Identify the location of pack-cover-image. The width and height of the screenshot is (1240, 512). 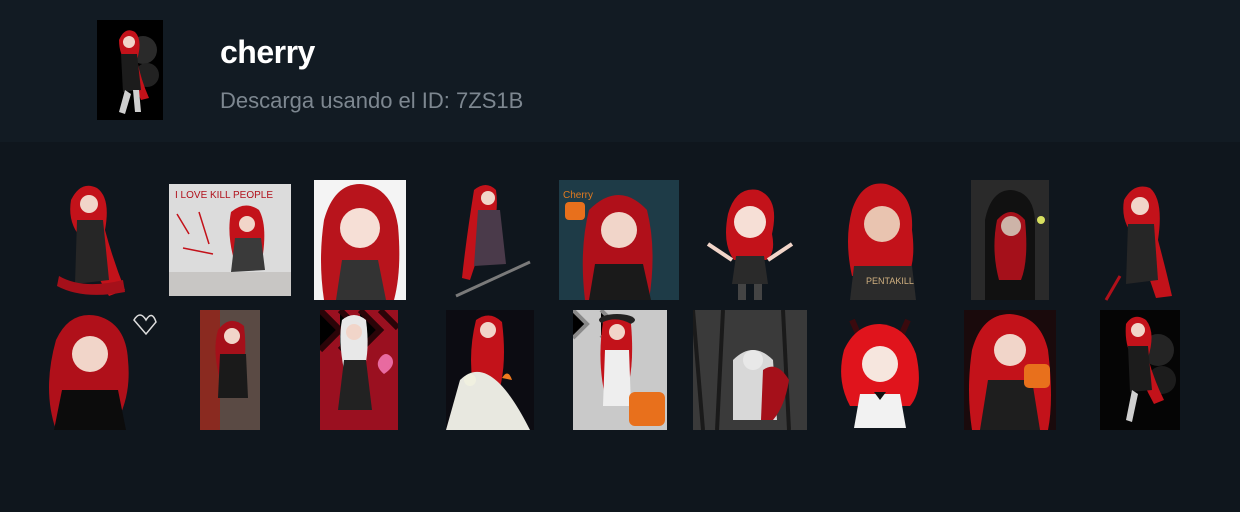
(130, 70).